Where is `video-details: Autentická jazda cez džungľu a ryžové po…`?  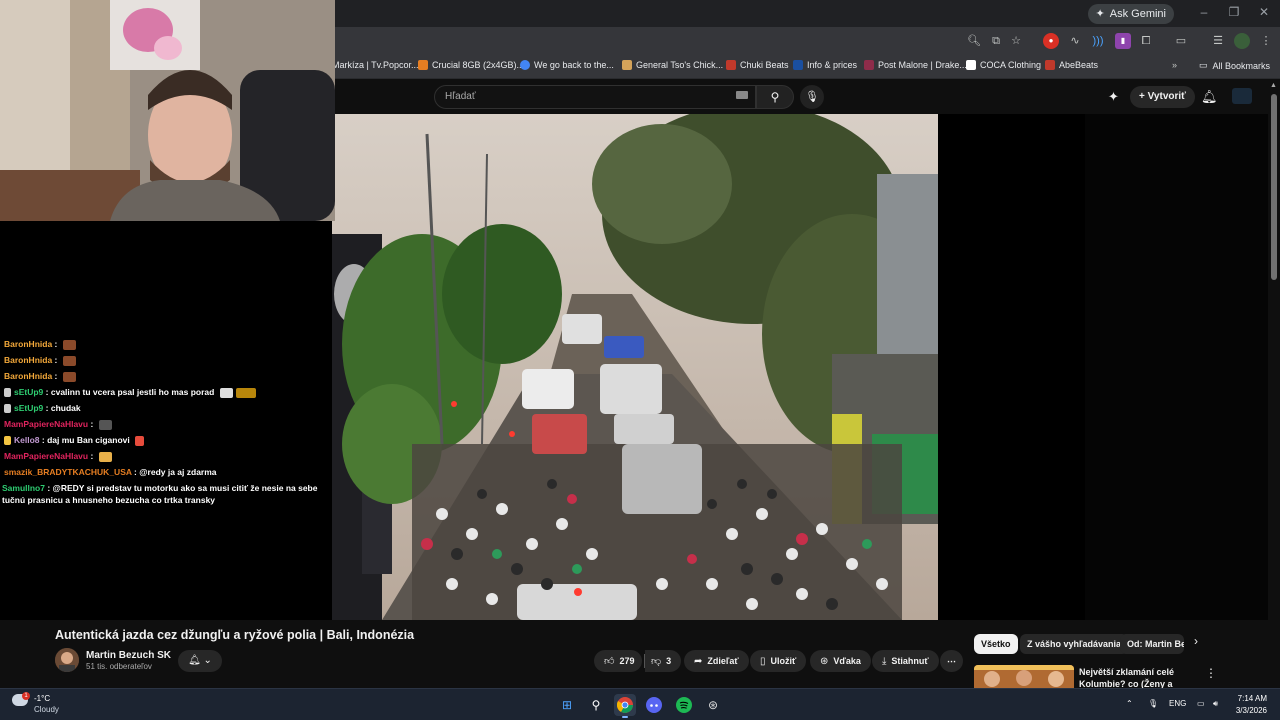 video-details: Autentická jazda cez džungľu a ryžové po… is located at coordinates (634, 660).